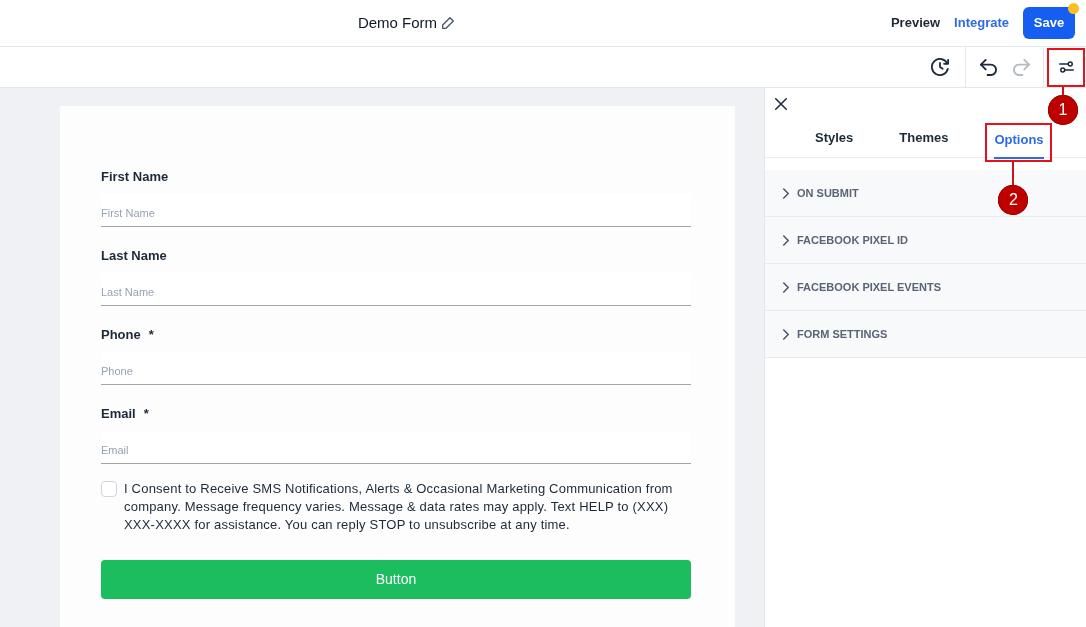 This screenshot has width=1086, height=627. I want to click on form-title: Demo Form, so click(397, 22).